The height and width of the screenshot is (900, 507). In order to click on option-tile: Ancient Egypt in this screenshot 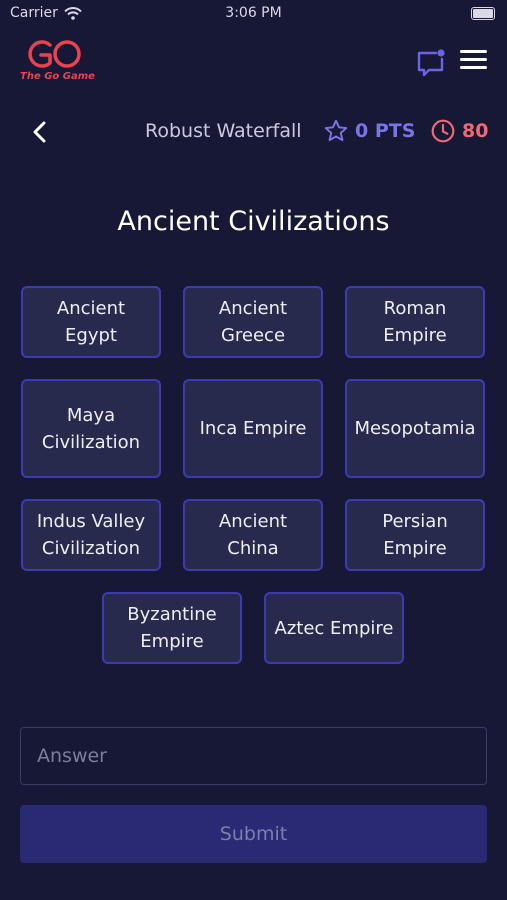, I will do `click(91, 322)`.